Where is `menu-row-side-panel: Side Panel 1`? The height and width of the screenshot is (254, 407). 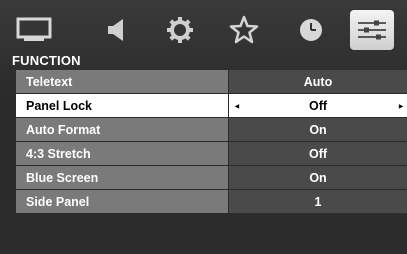 menu-row-side-panel: Side Panel 1 is located at coordinates (211, 201).